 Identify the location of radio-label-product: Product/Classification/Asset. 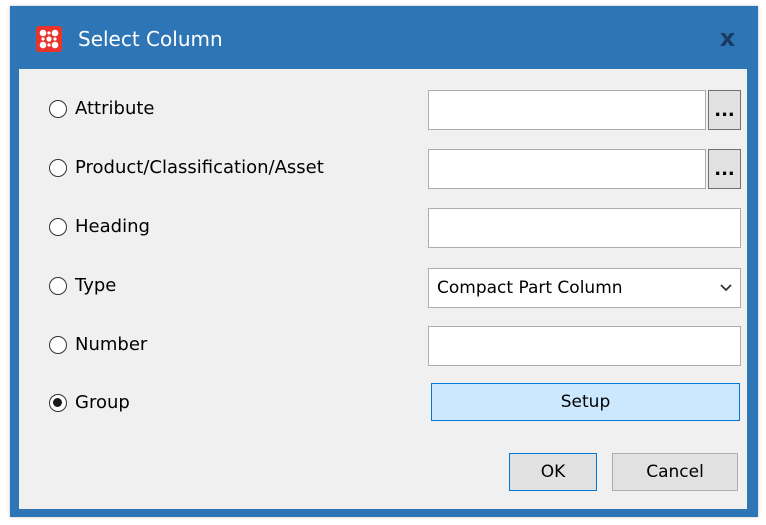
(199, 167).